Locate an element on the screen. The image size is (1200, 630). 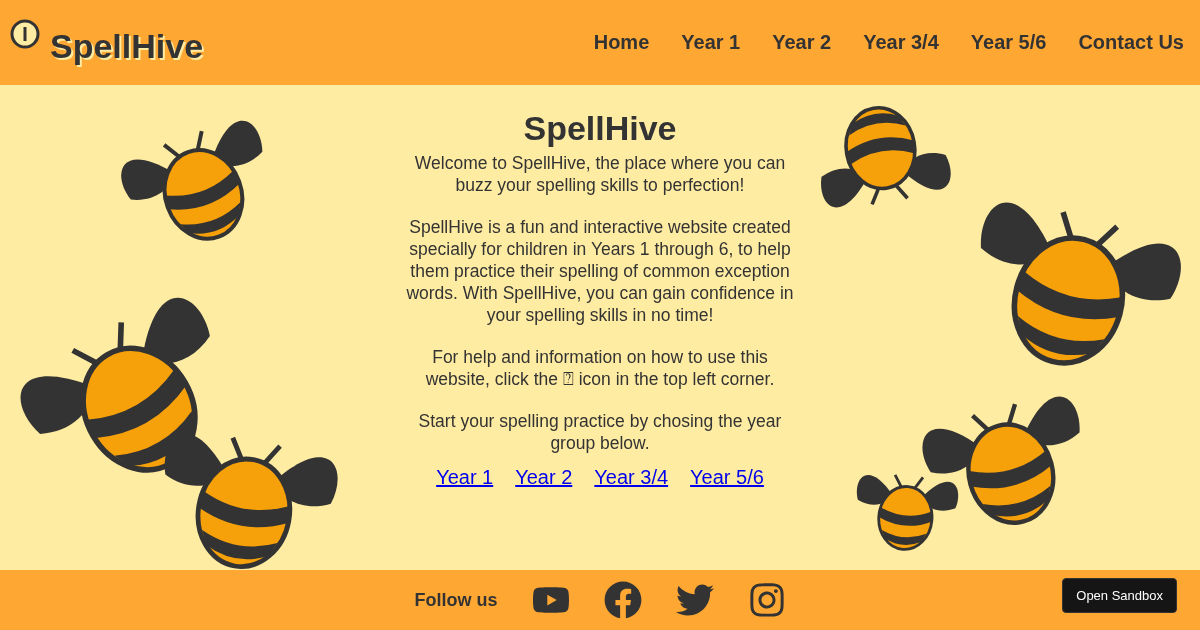
follow-label: Follow us is located at coordinates (456, 600).